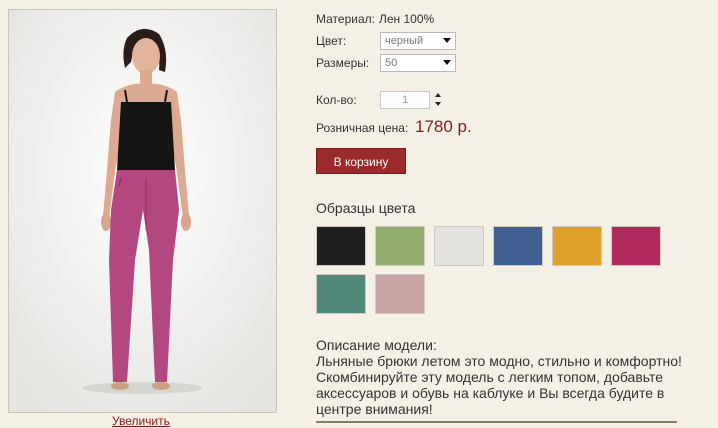  Describe the element at coordinates (376, 345) in the screenshot. I see `description-title: Описание модели:` at that location.